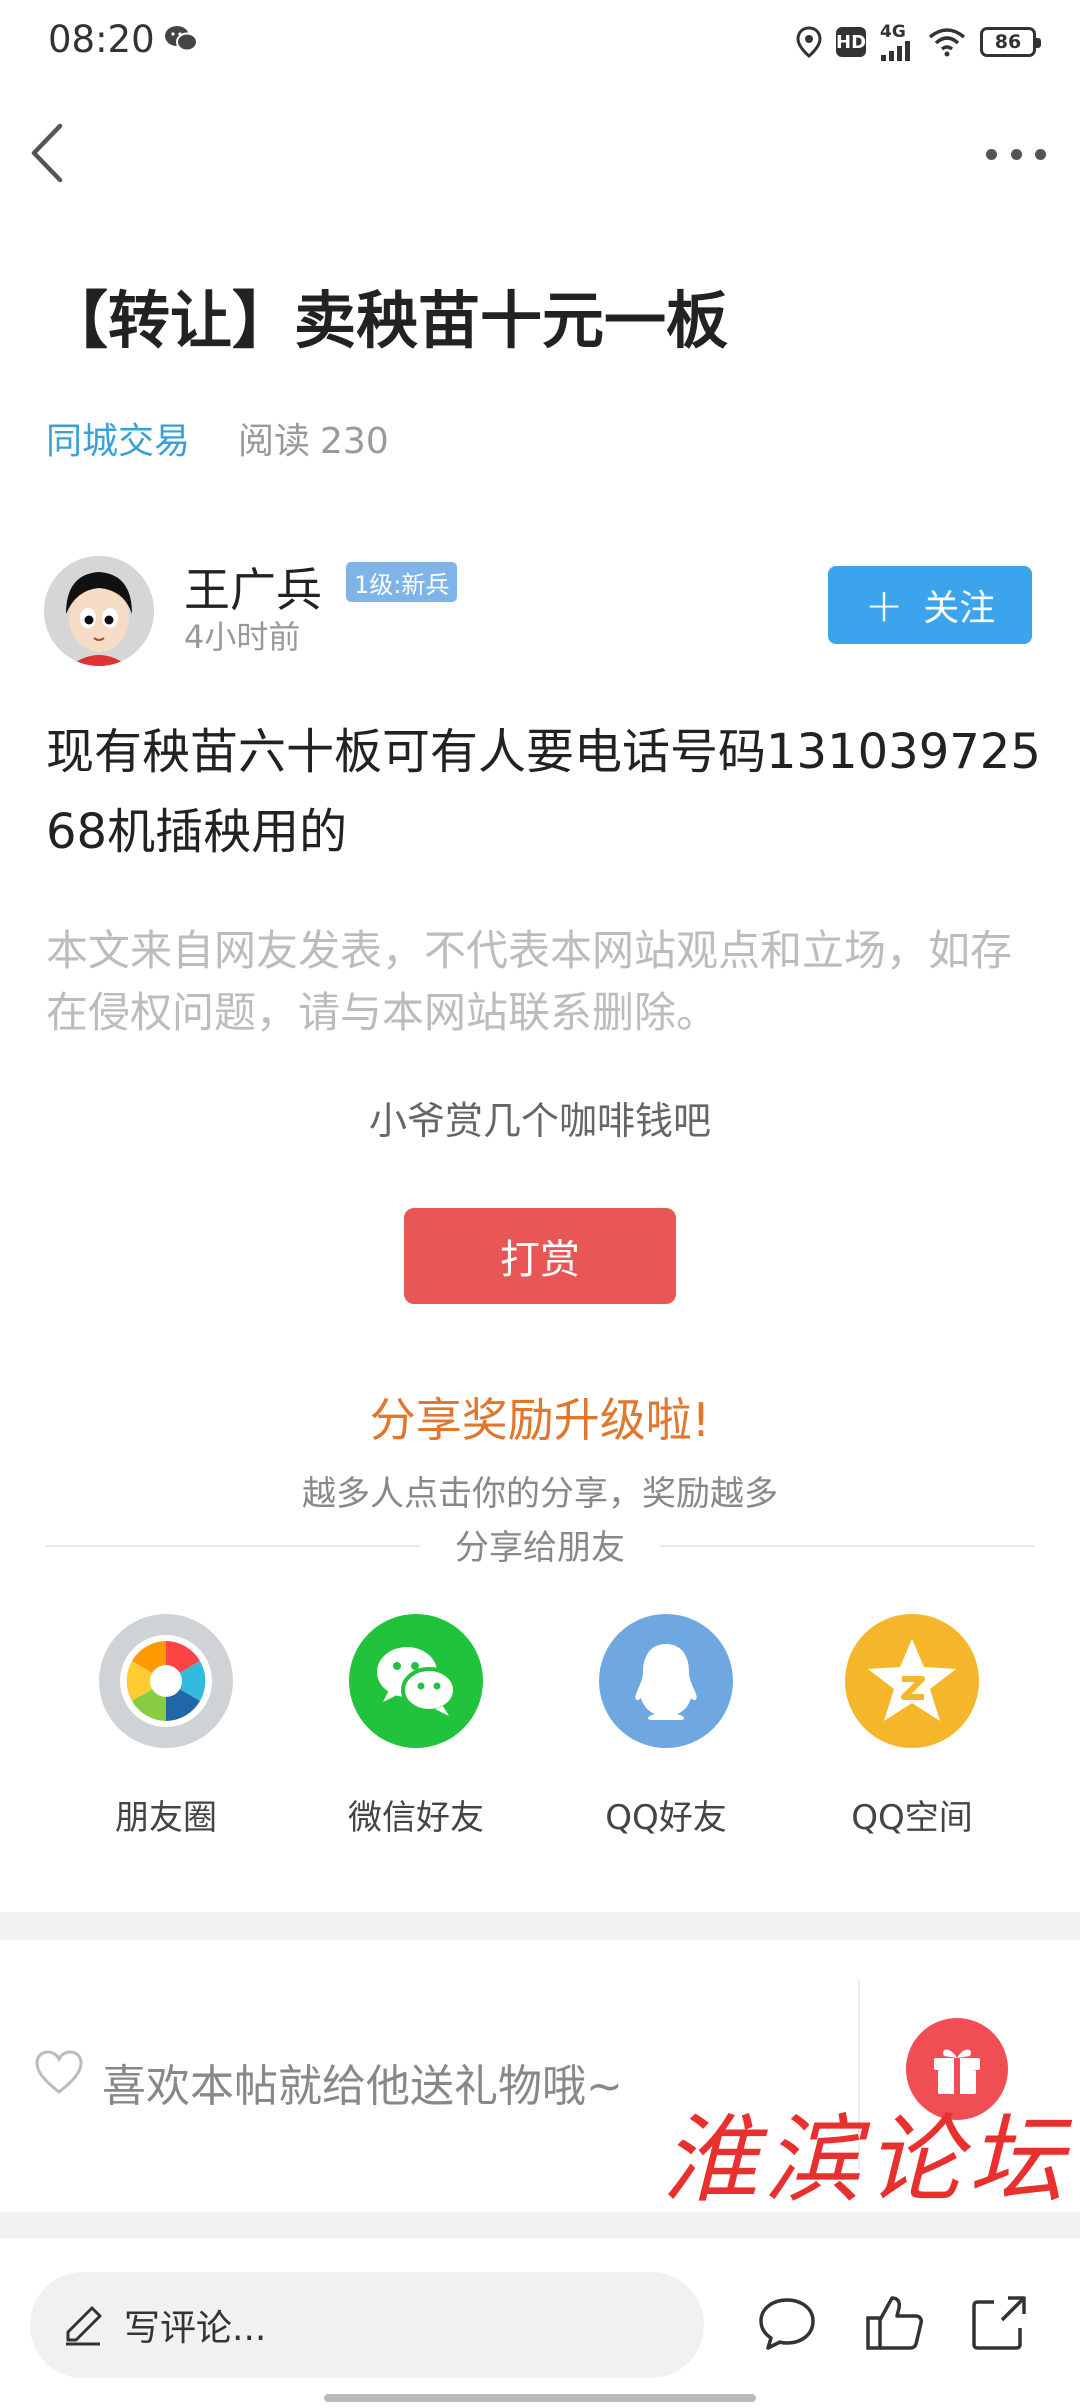 The width and height of the screenshot is (1080, 2408). Describe the element at coordinates (402, 582) in the screenshot. I see `level-badge: 1级:新兵` at that location.